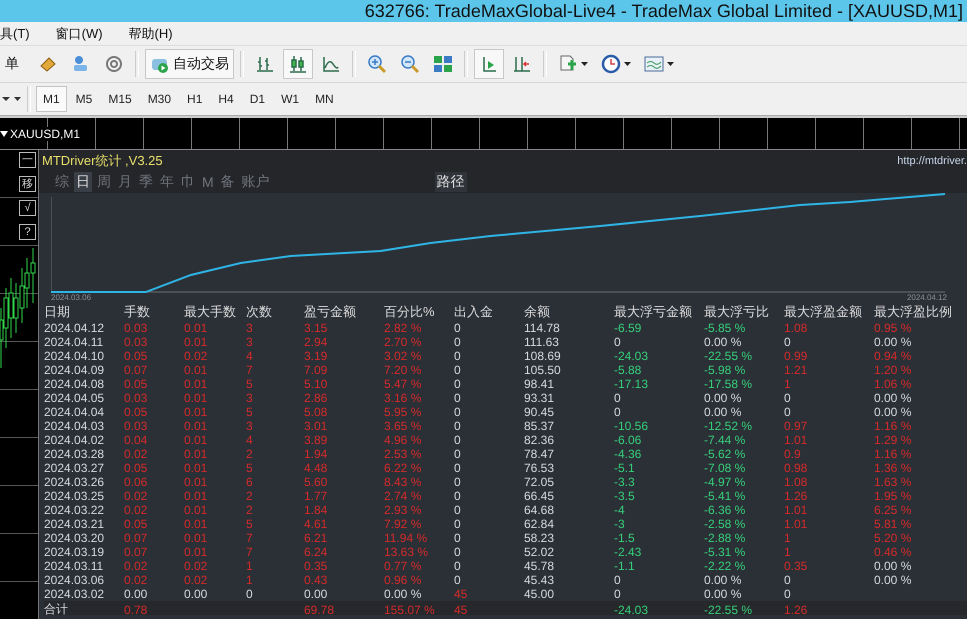 The width and height of the screenshot is (967, 619). I want to click on toolbar-button: 单, so click(15, 64).